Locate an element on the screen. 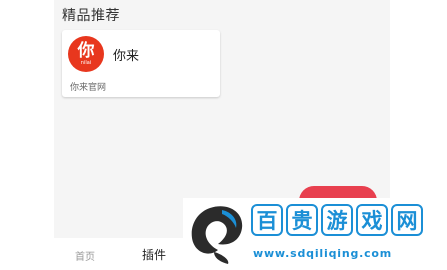 The width and height of the screenshot is (447, 270). watermark-char: 网 is located at coordinates (407, 220).